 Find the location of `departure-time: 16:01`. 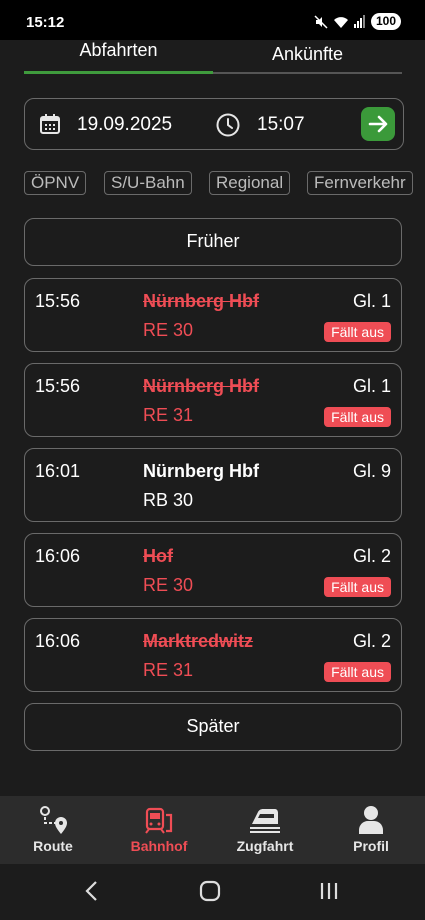

departure-time: 16:01 is located at coordinates (58, 471).